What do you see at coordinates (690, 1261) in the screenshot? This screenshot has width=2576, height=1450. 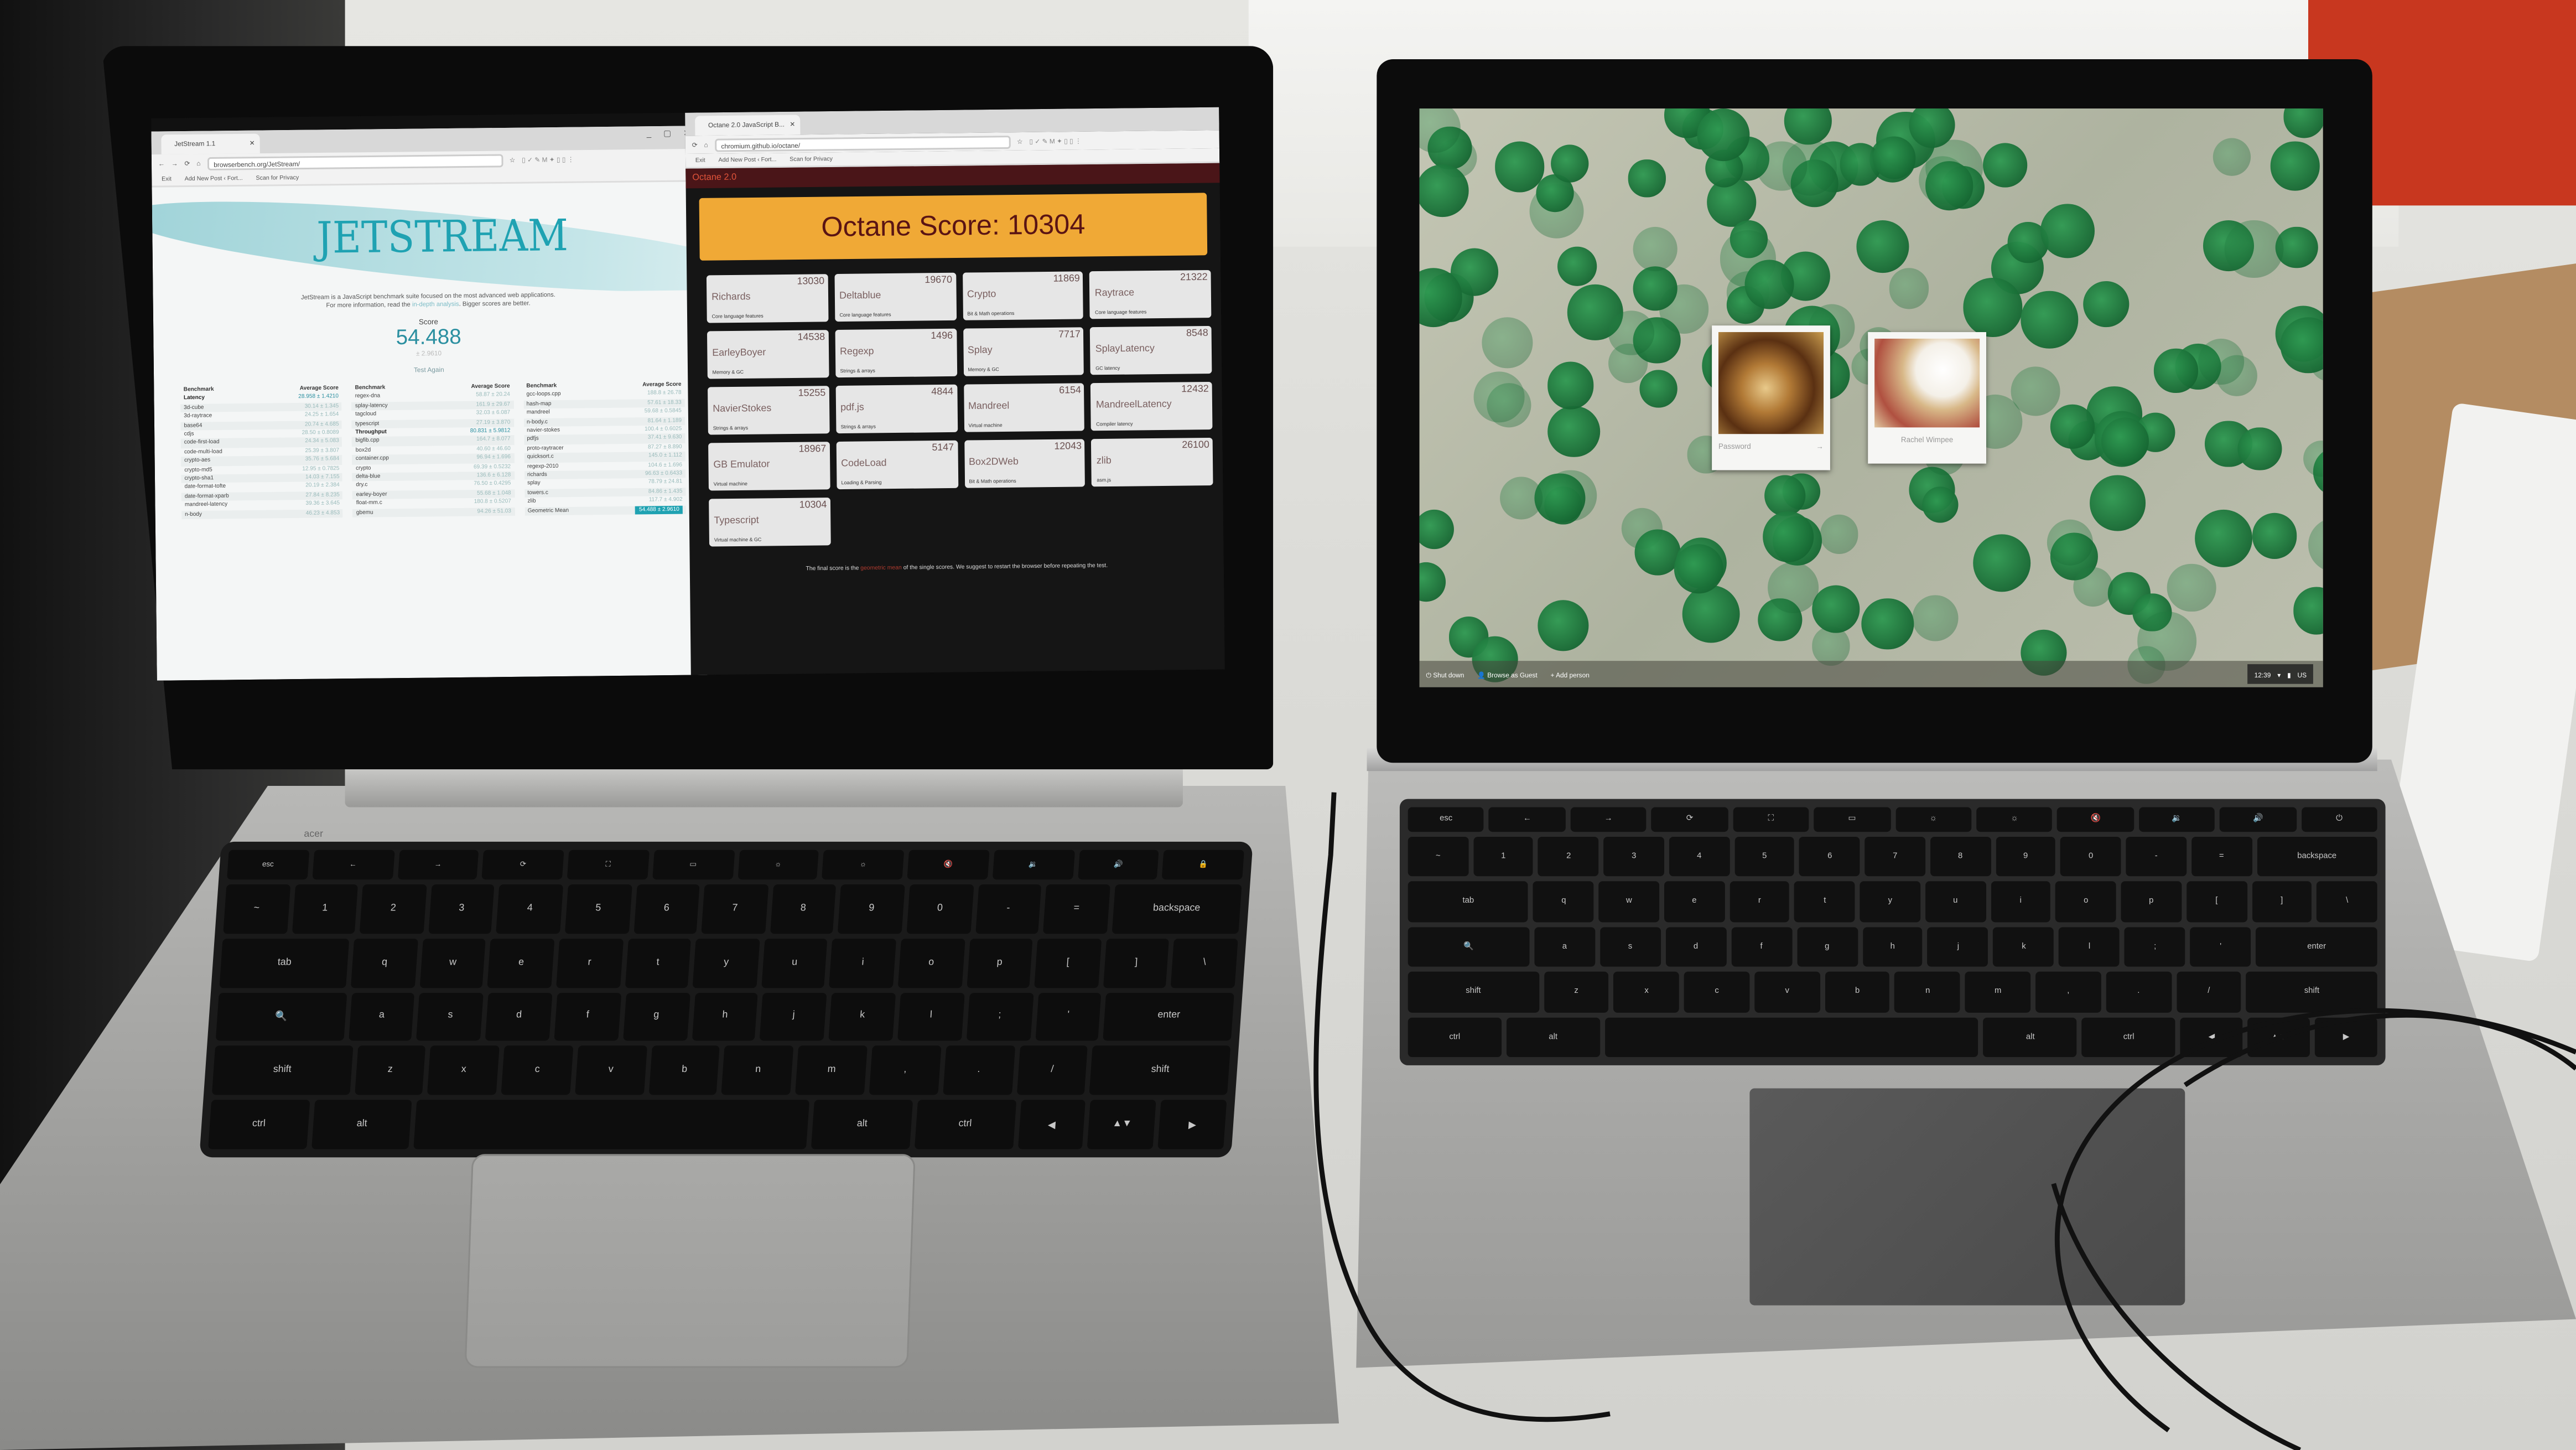 I see `left-trackpad` at bounding box center [690, 1261].